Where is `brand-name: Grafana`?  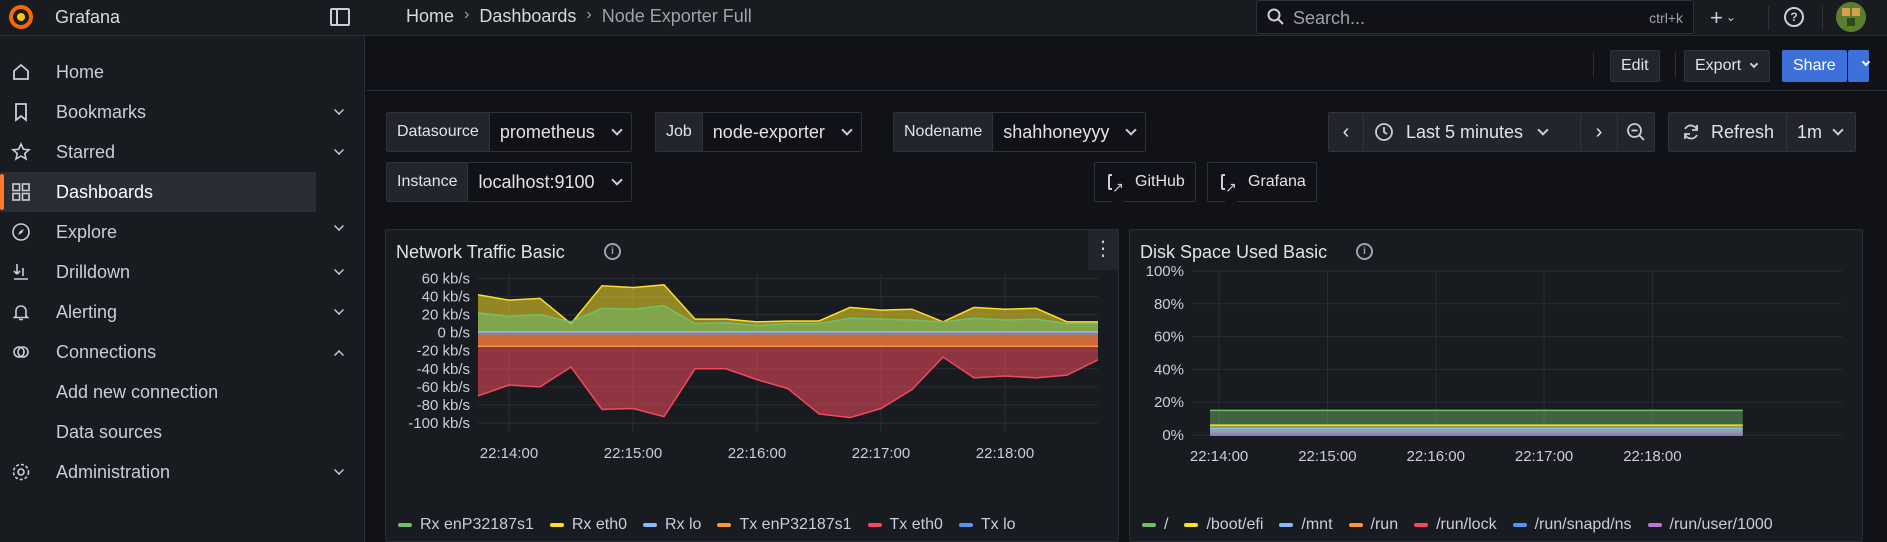
brand-name: Grafana is located at coordinates (87, 17).